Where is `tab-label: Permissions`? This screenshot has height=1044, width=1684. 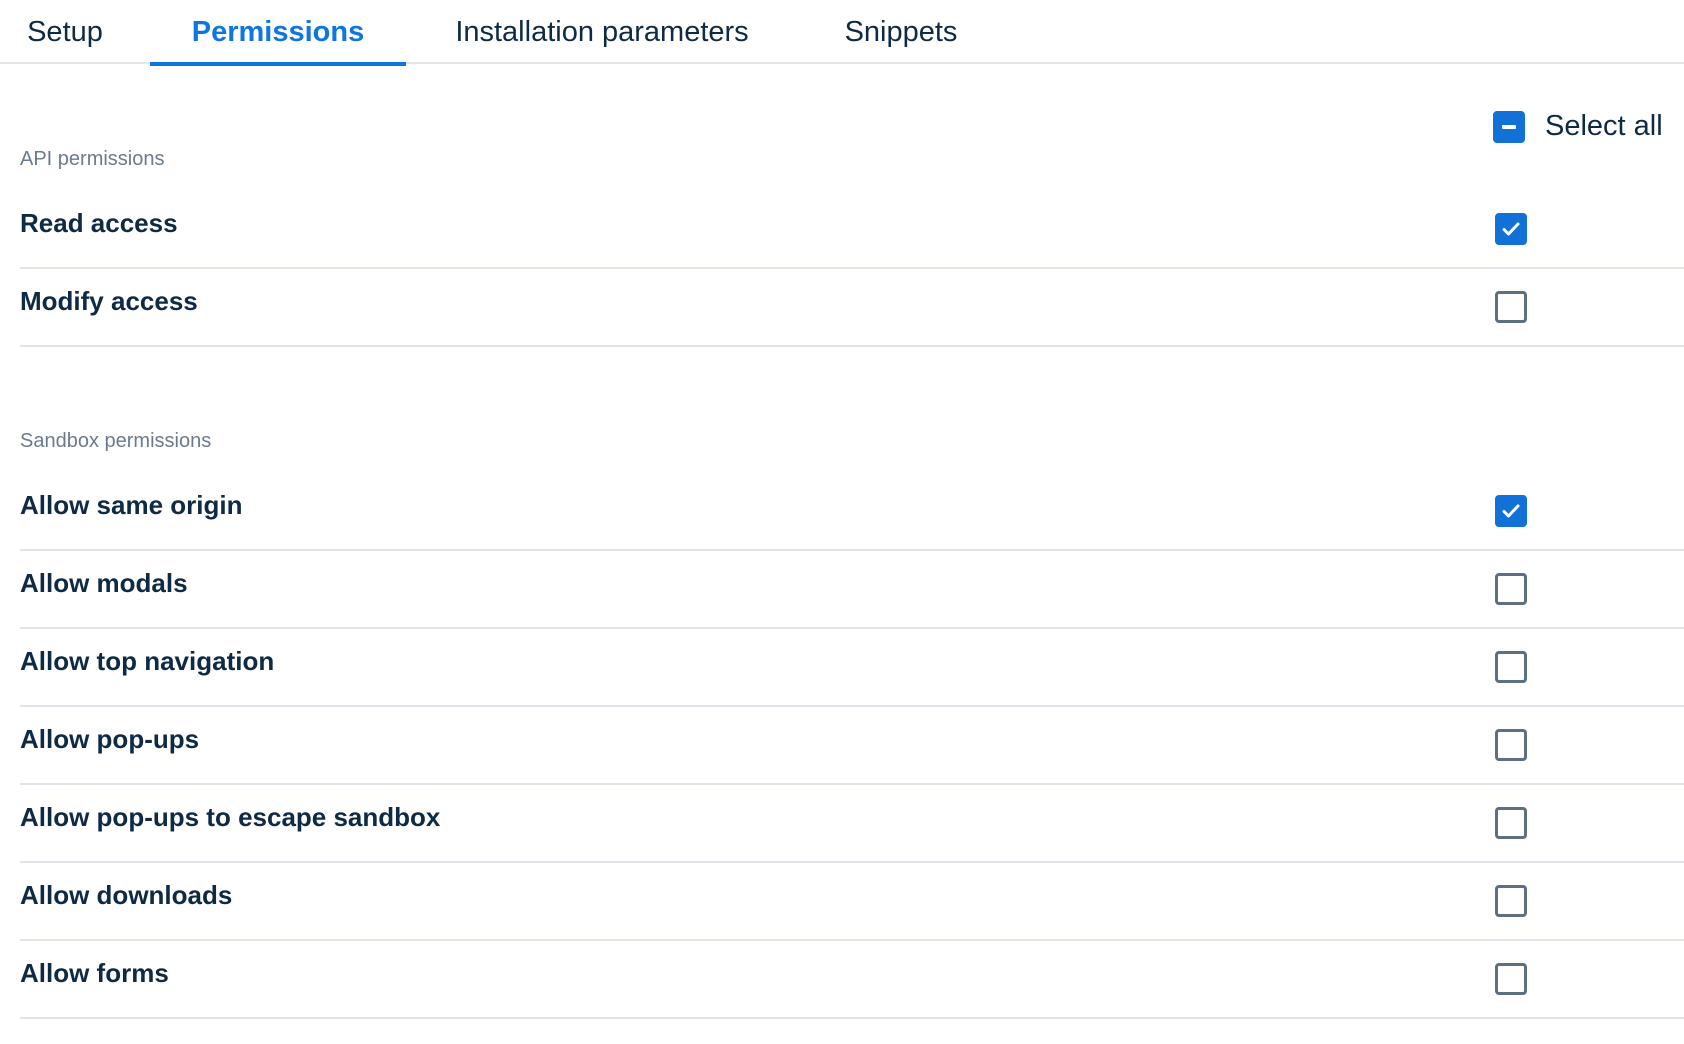
tab-label: Permissions is located at coordinates (278, 31).